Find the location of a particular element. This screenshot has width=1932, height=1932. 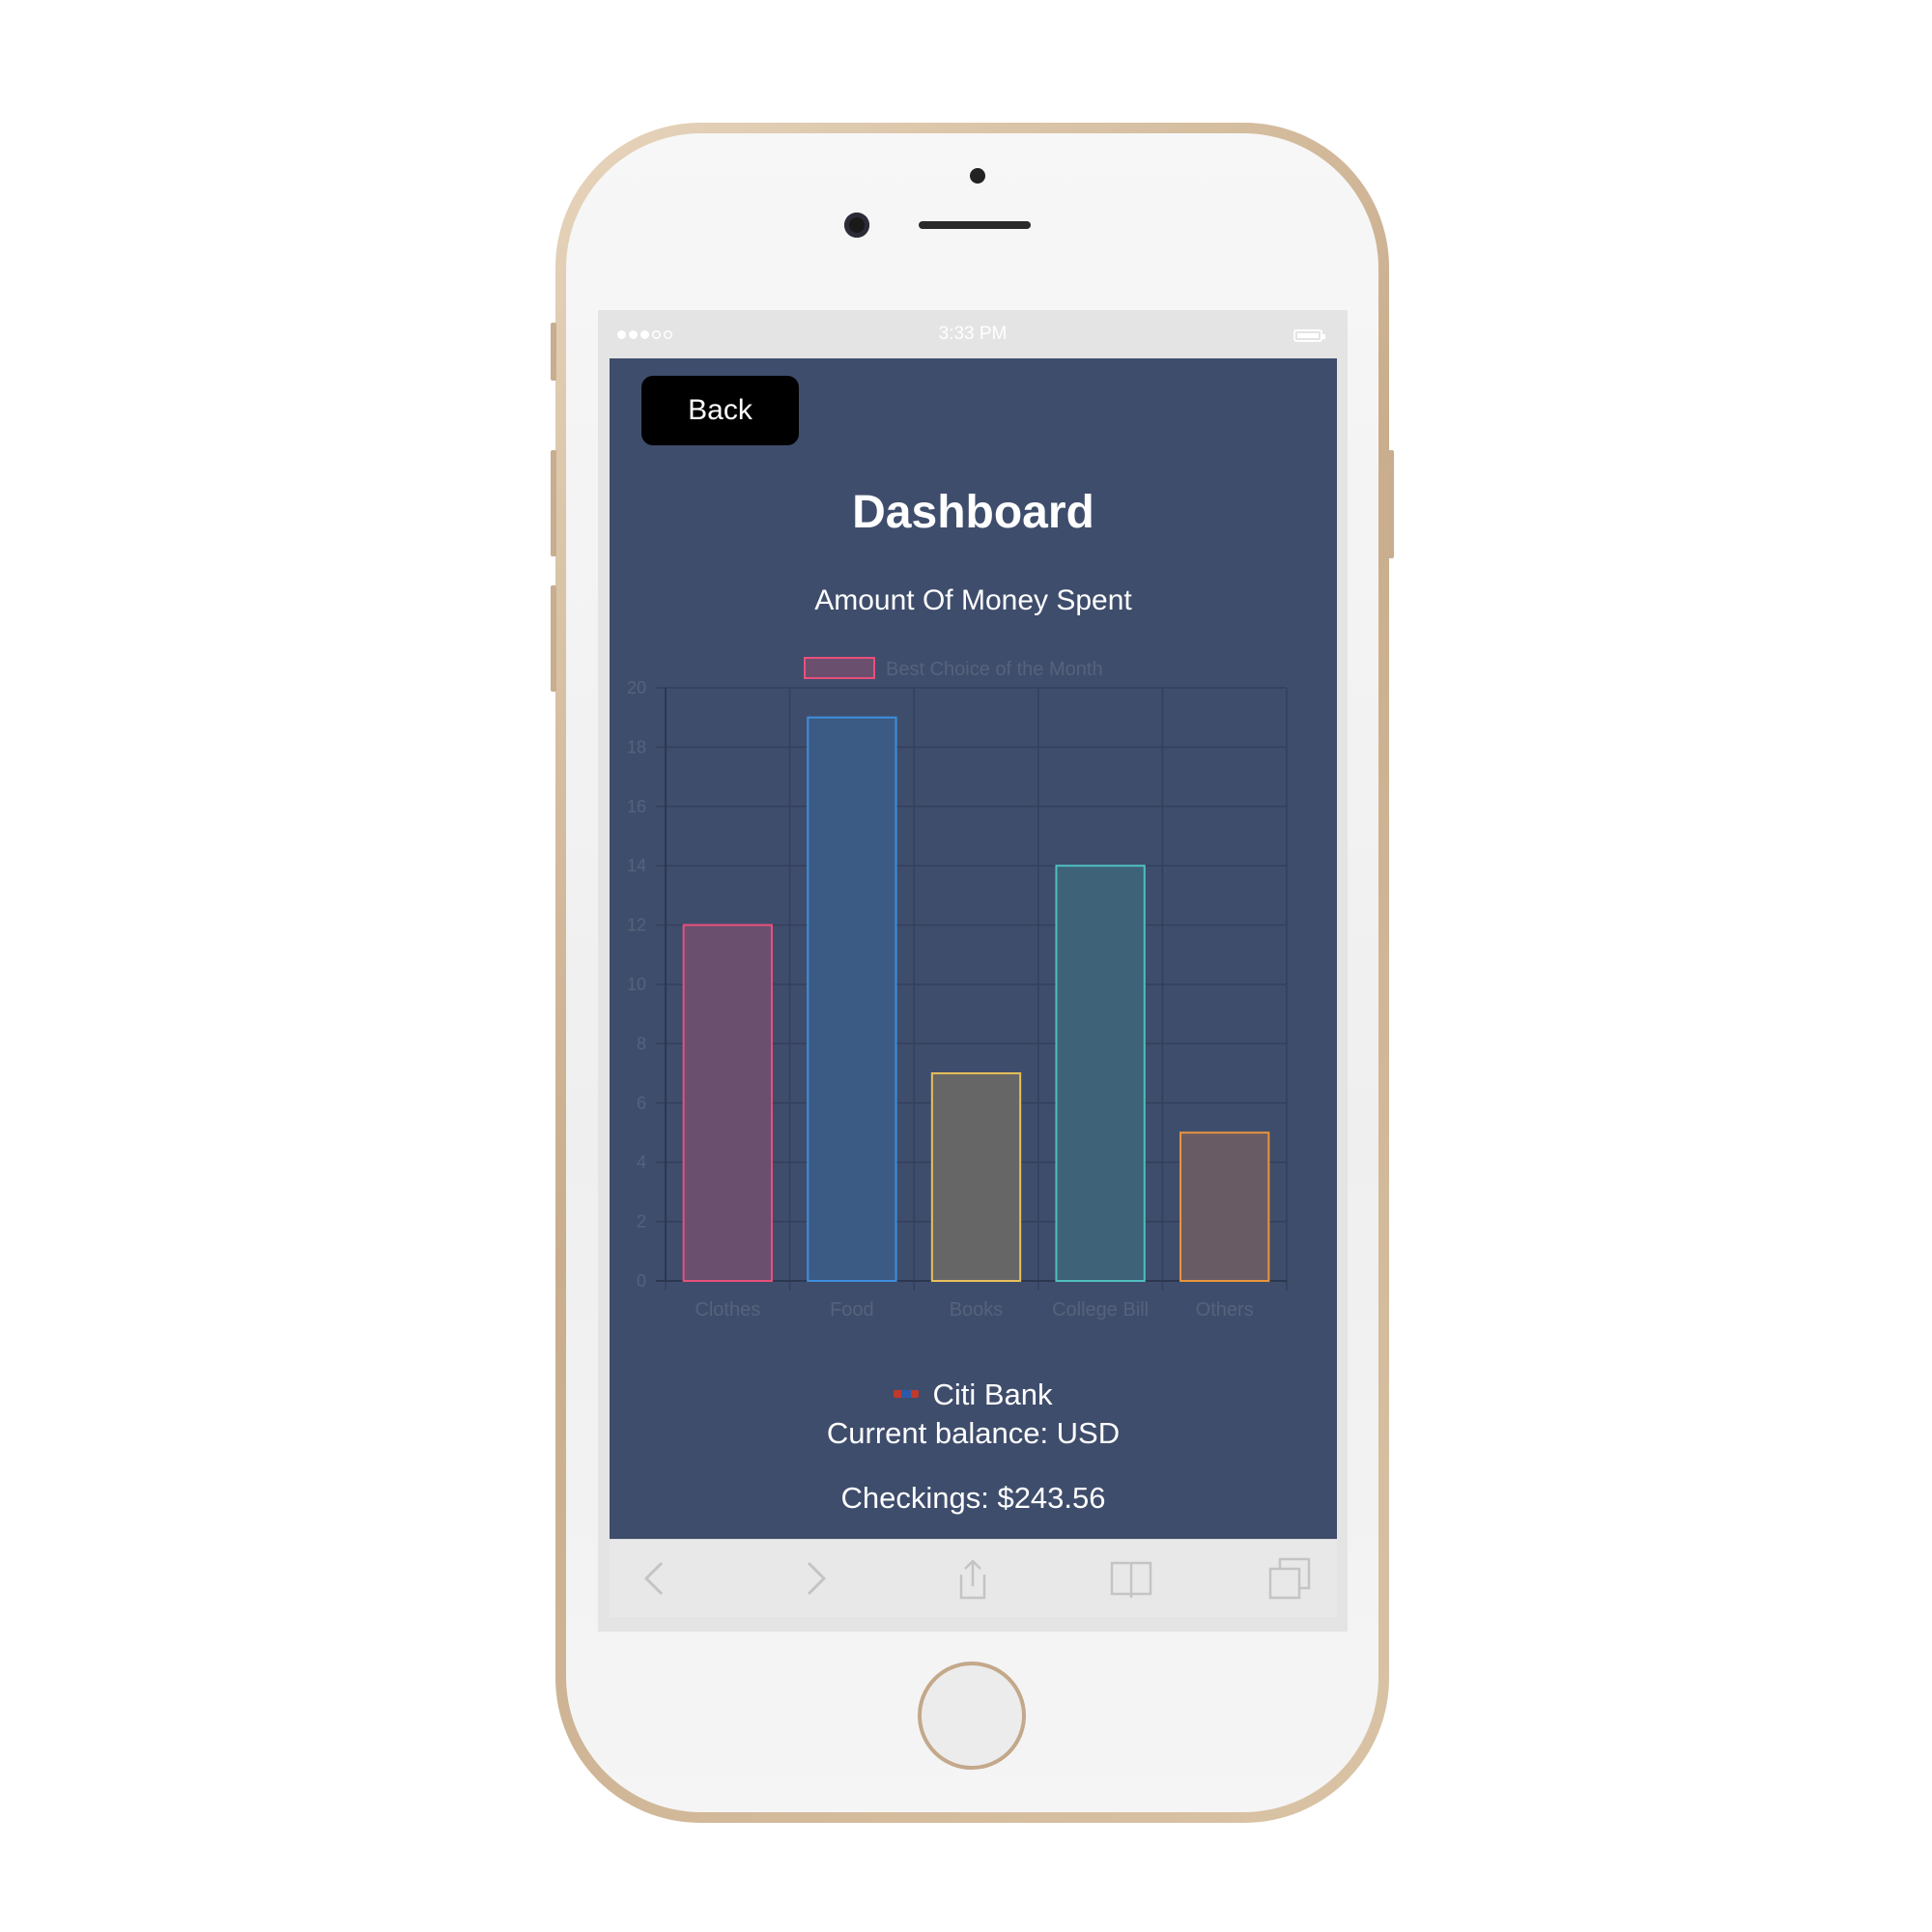

browser-toolbar is located at coordinates (973, 1578).